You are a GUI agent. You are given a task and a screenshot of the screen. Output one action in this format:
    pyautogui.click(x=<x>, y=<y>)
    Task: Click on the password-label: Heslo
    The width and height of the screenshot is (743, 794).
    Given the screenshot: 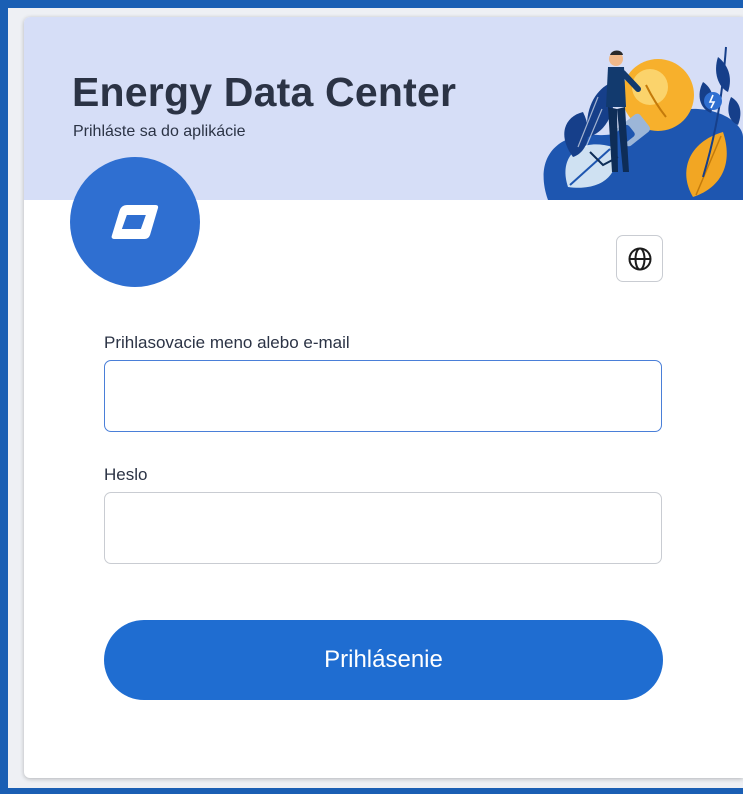 What is the action you would take?
    pyautogui.click(x=126, y=474)
    